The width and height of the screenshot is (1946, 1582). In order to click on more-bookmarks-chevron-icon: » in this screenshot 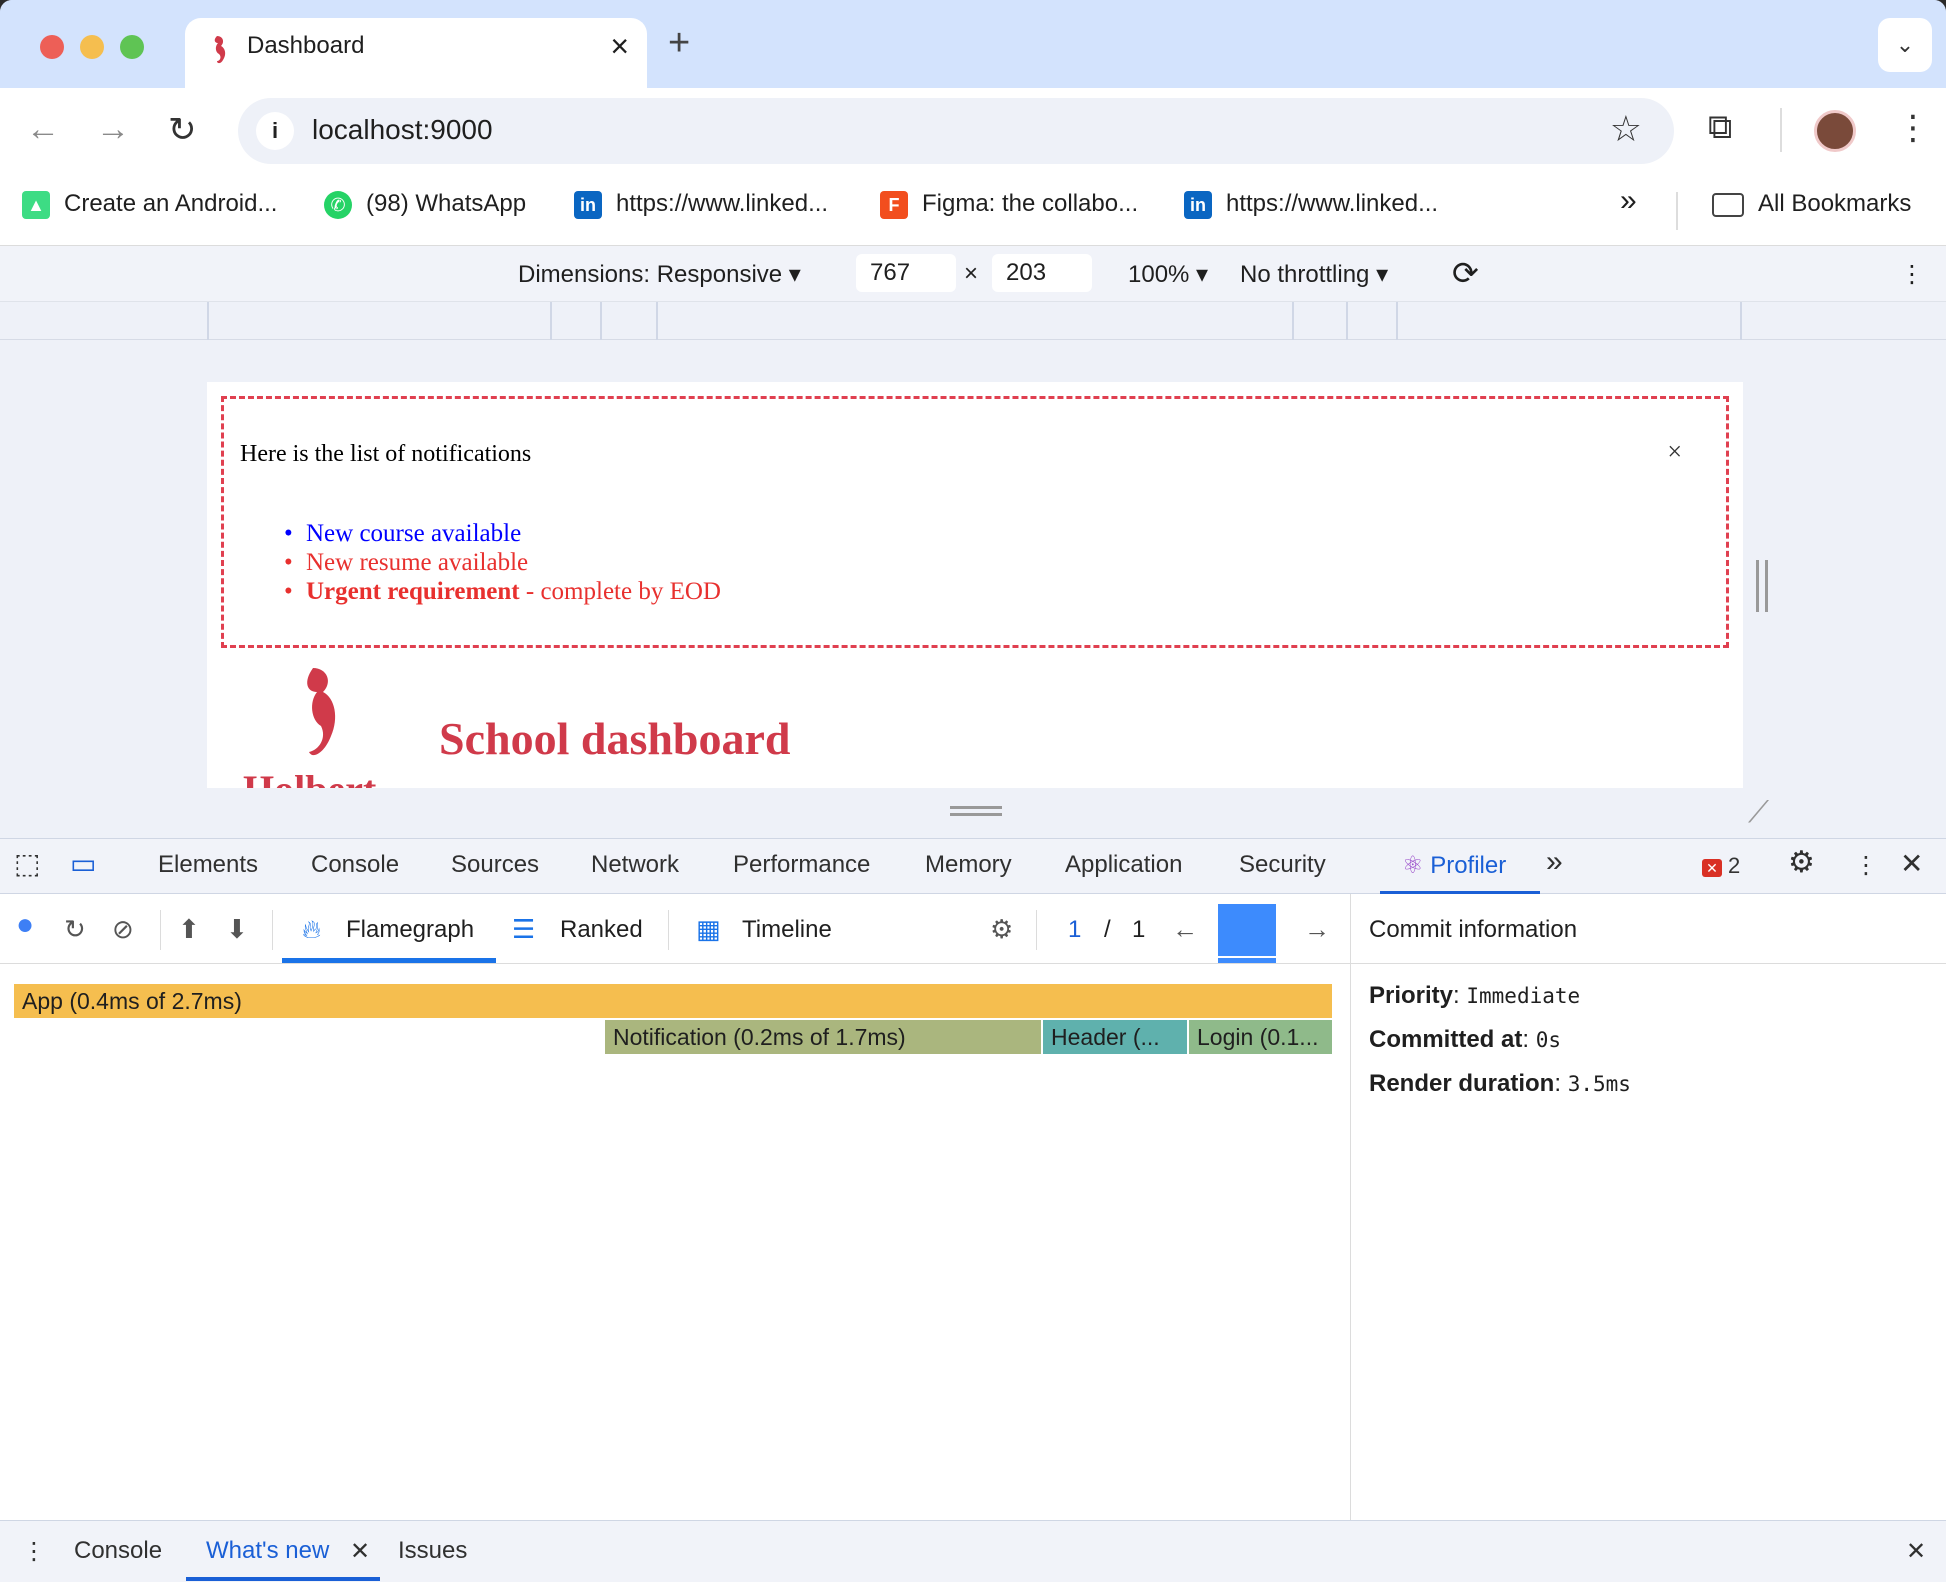, I will do `click(1628, 201)`.